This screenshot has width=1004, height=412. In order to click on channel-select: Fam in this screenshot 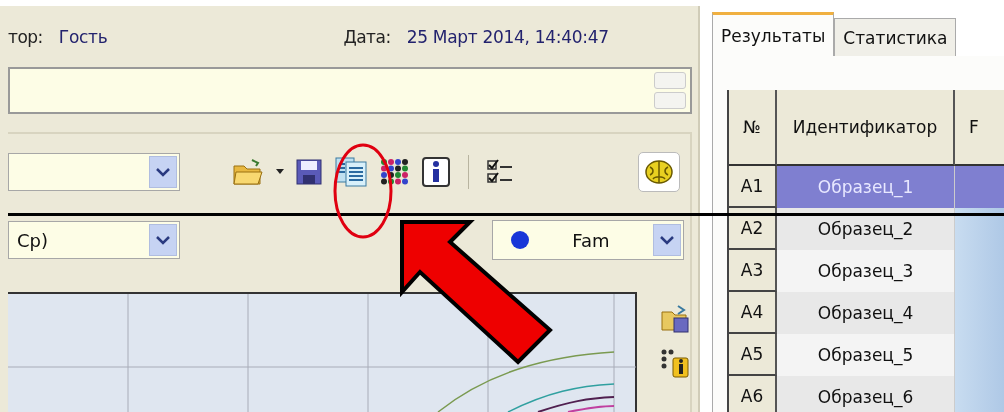, I will do `click(588, 240)`.